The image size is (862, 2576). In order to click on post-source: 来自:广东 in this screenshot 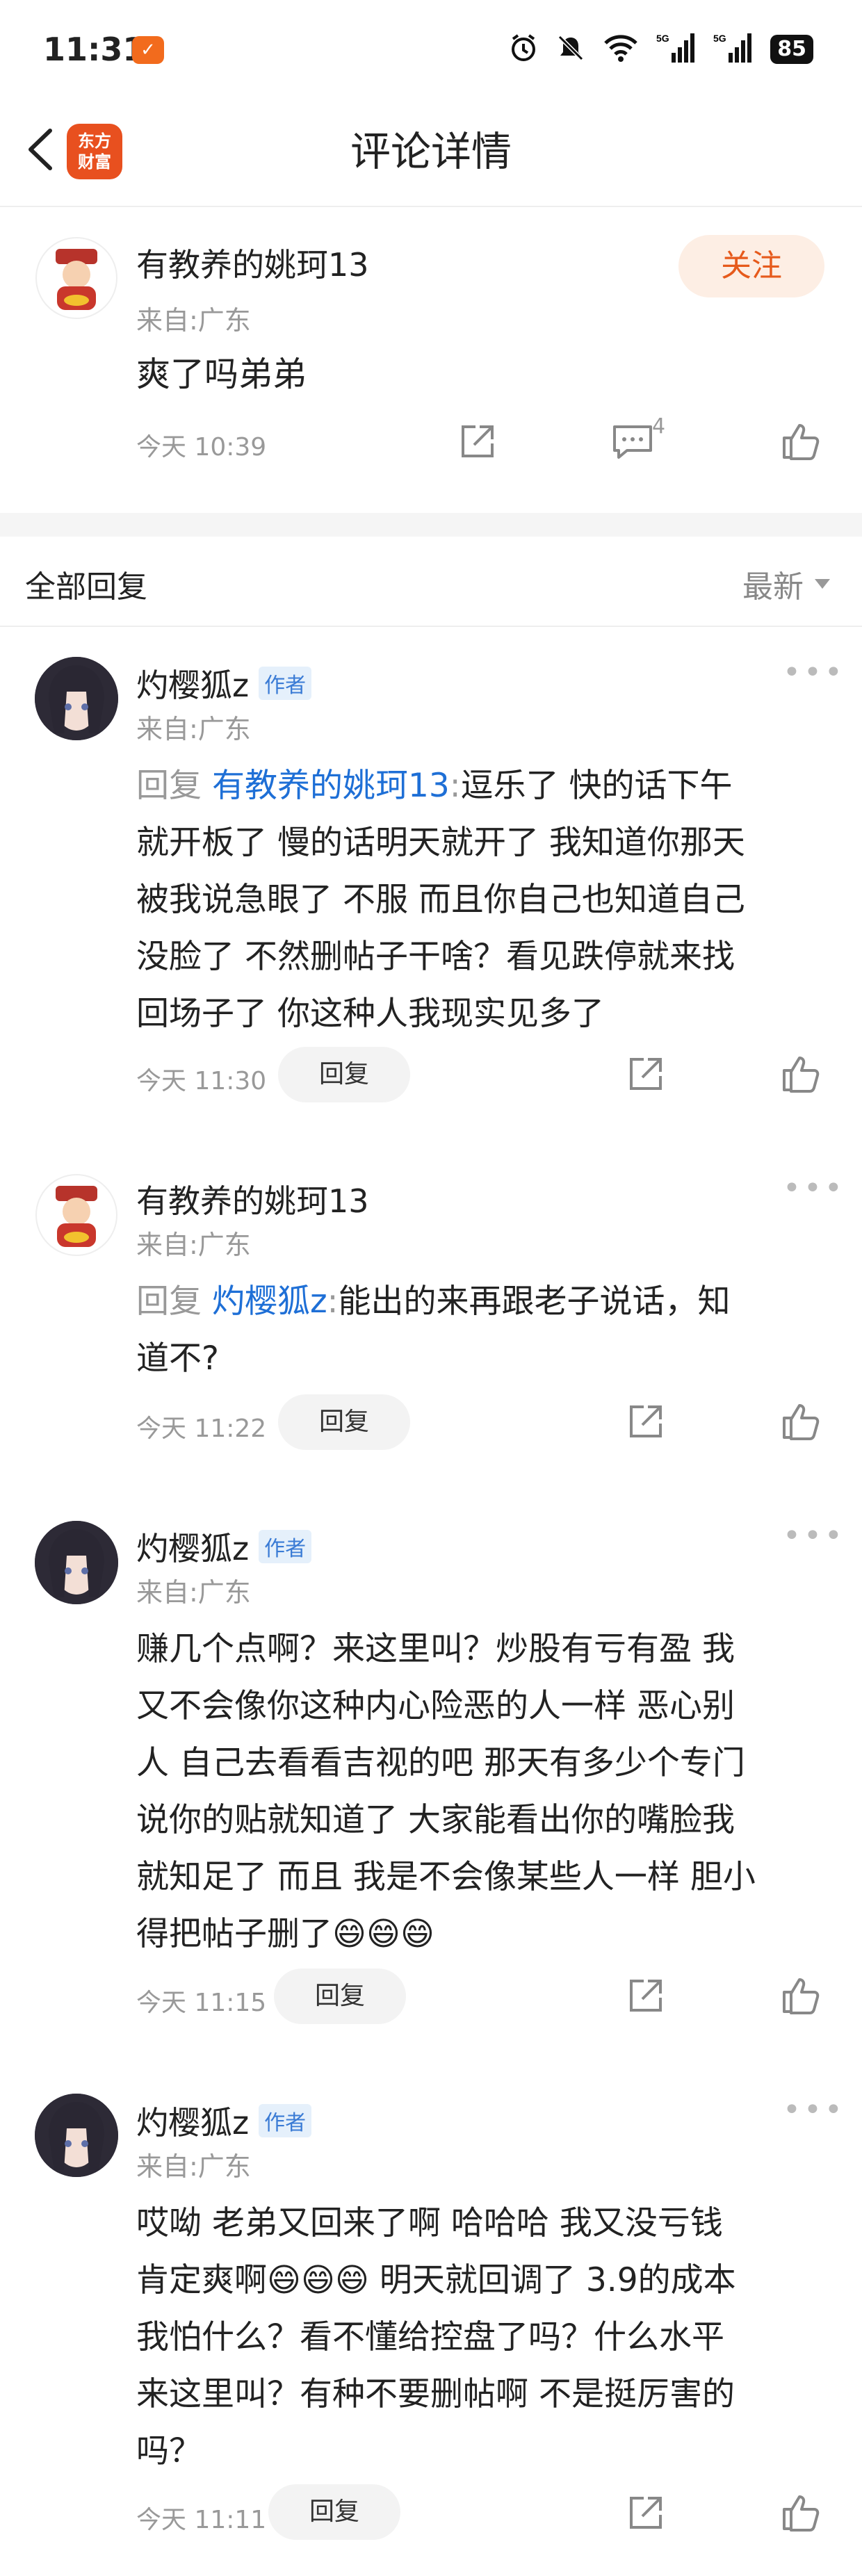, I will do `click(194, 320)`.